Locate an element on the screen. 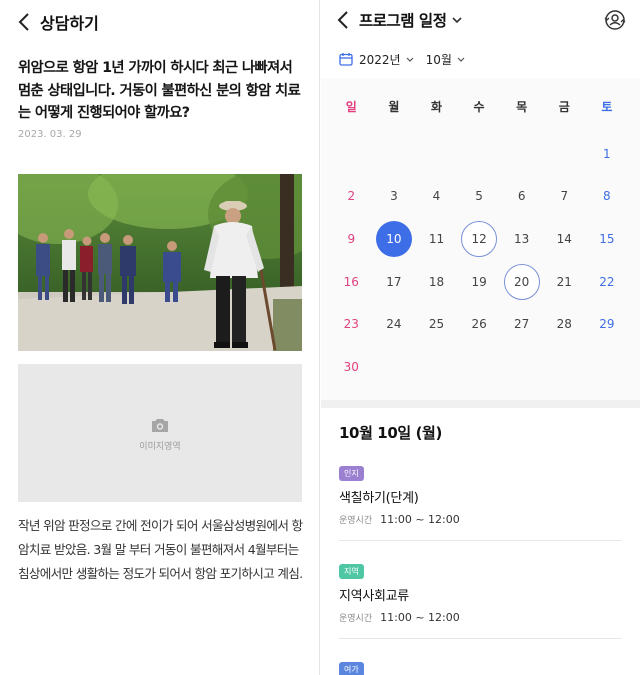  event-category-tag: 여가 is located at coordinates (351, 668).